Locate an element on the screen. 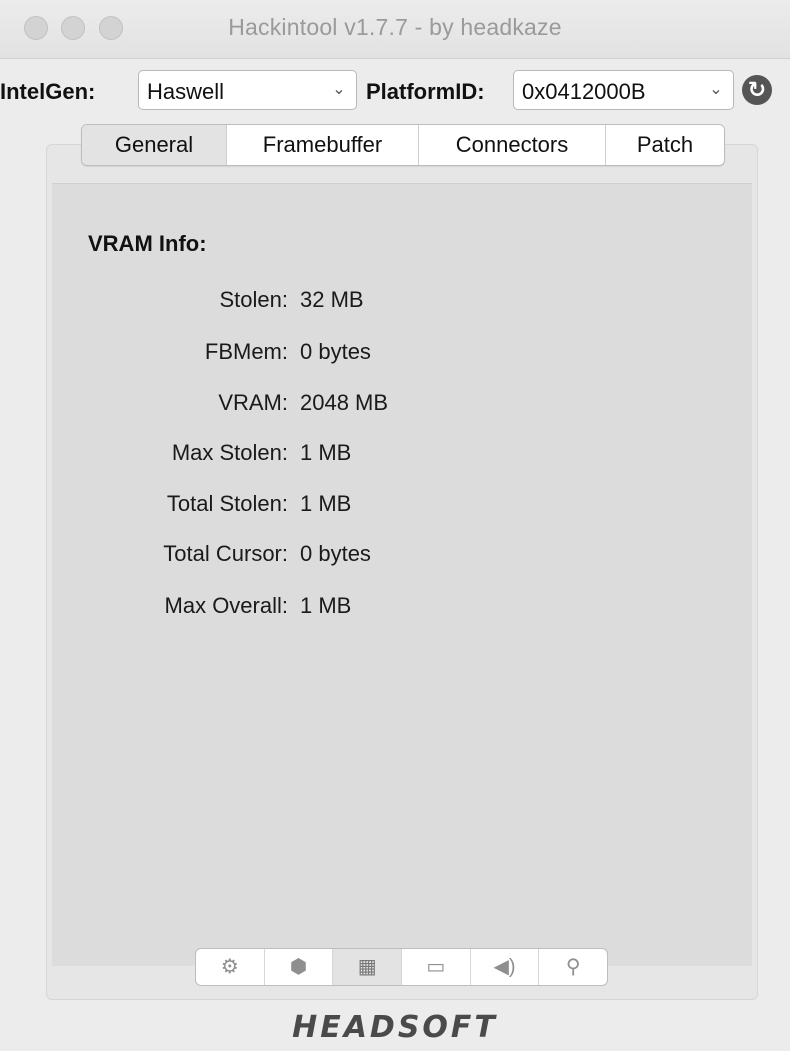  intelgen-value: Haswell is located at coordinates (186, 91).